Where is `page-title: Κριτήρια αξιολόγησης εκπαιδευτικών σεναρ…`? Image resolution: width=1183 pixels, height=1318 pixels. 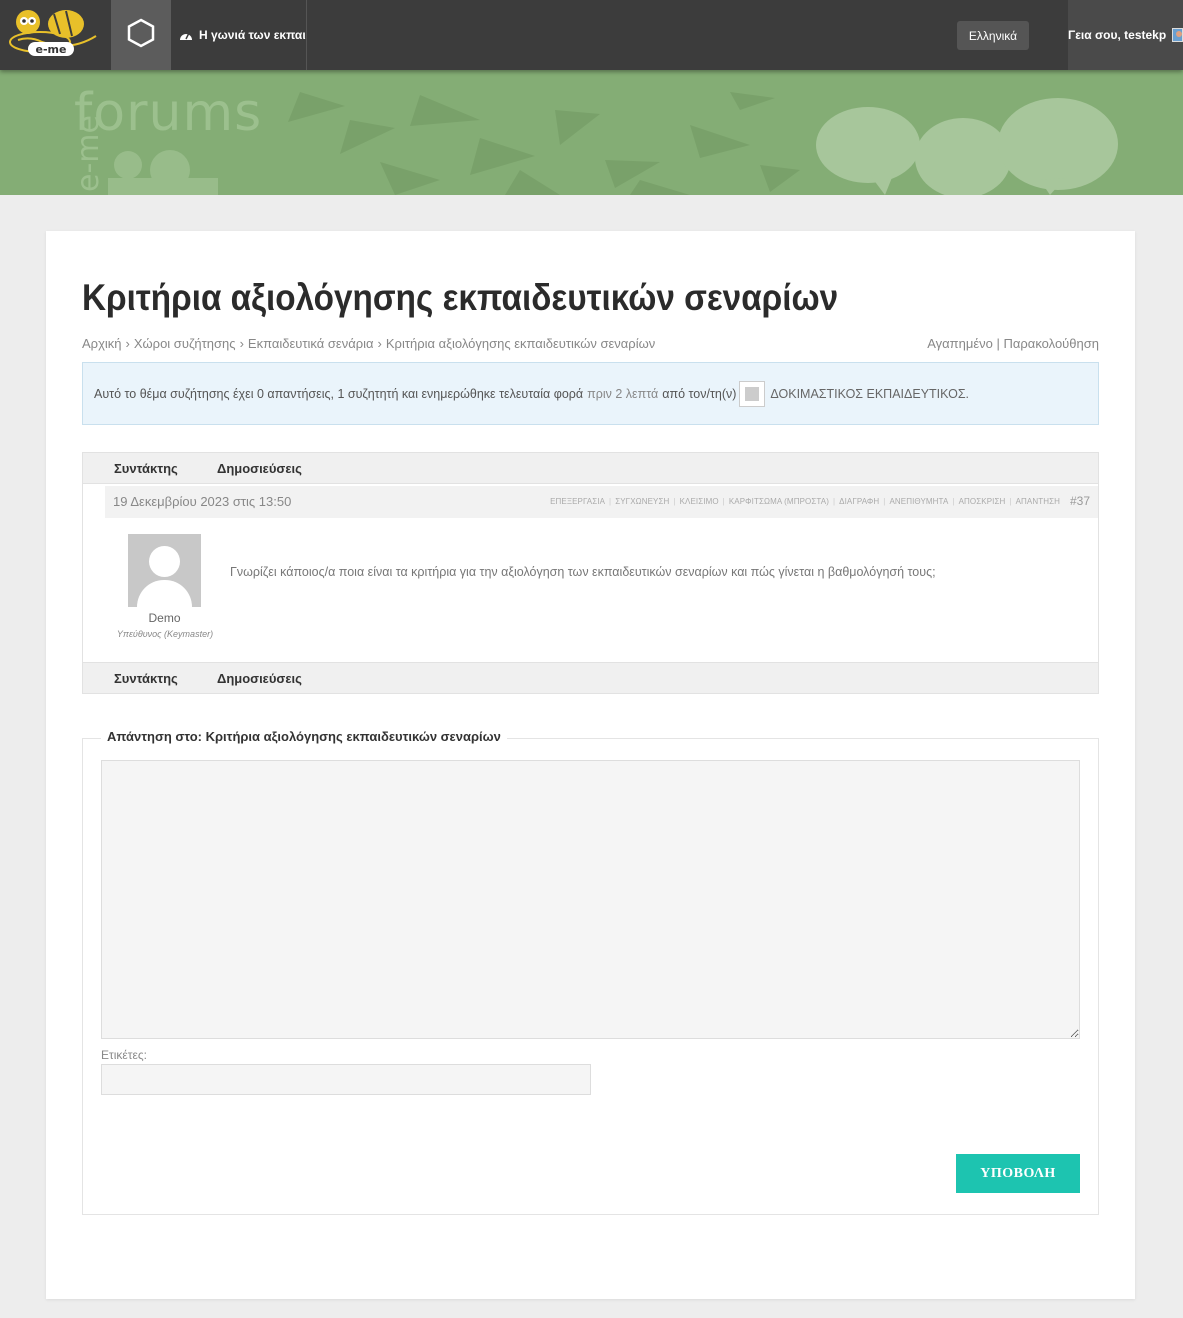 page-title: Κριτήρια αξιολόγησης εκπαιδευτικών σεναρ… is located at coordinates (460, 297).